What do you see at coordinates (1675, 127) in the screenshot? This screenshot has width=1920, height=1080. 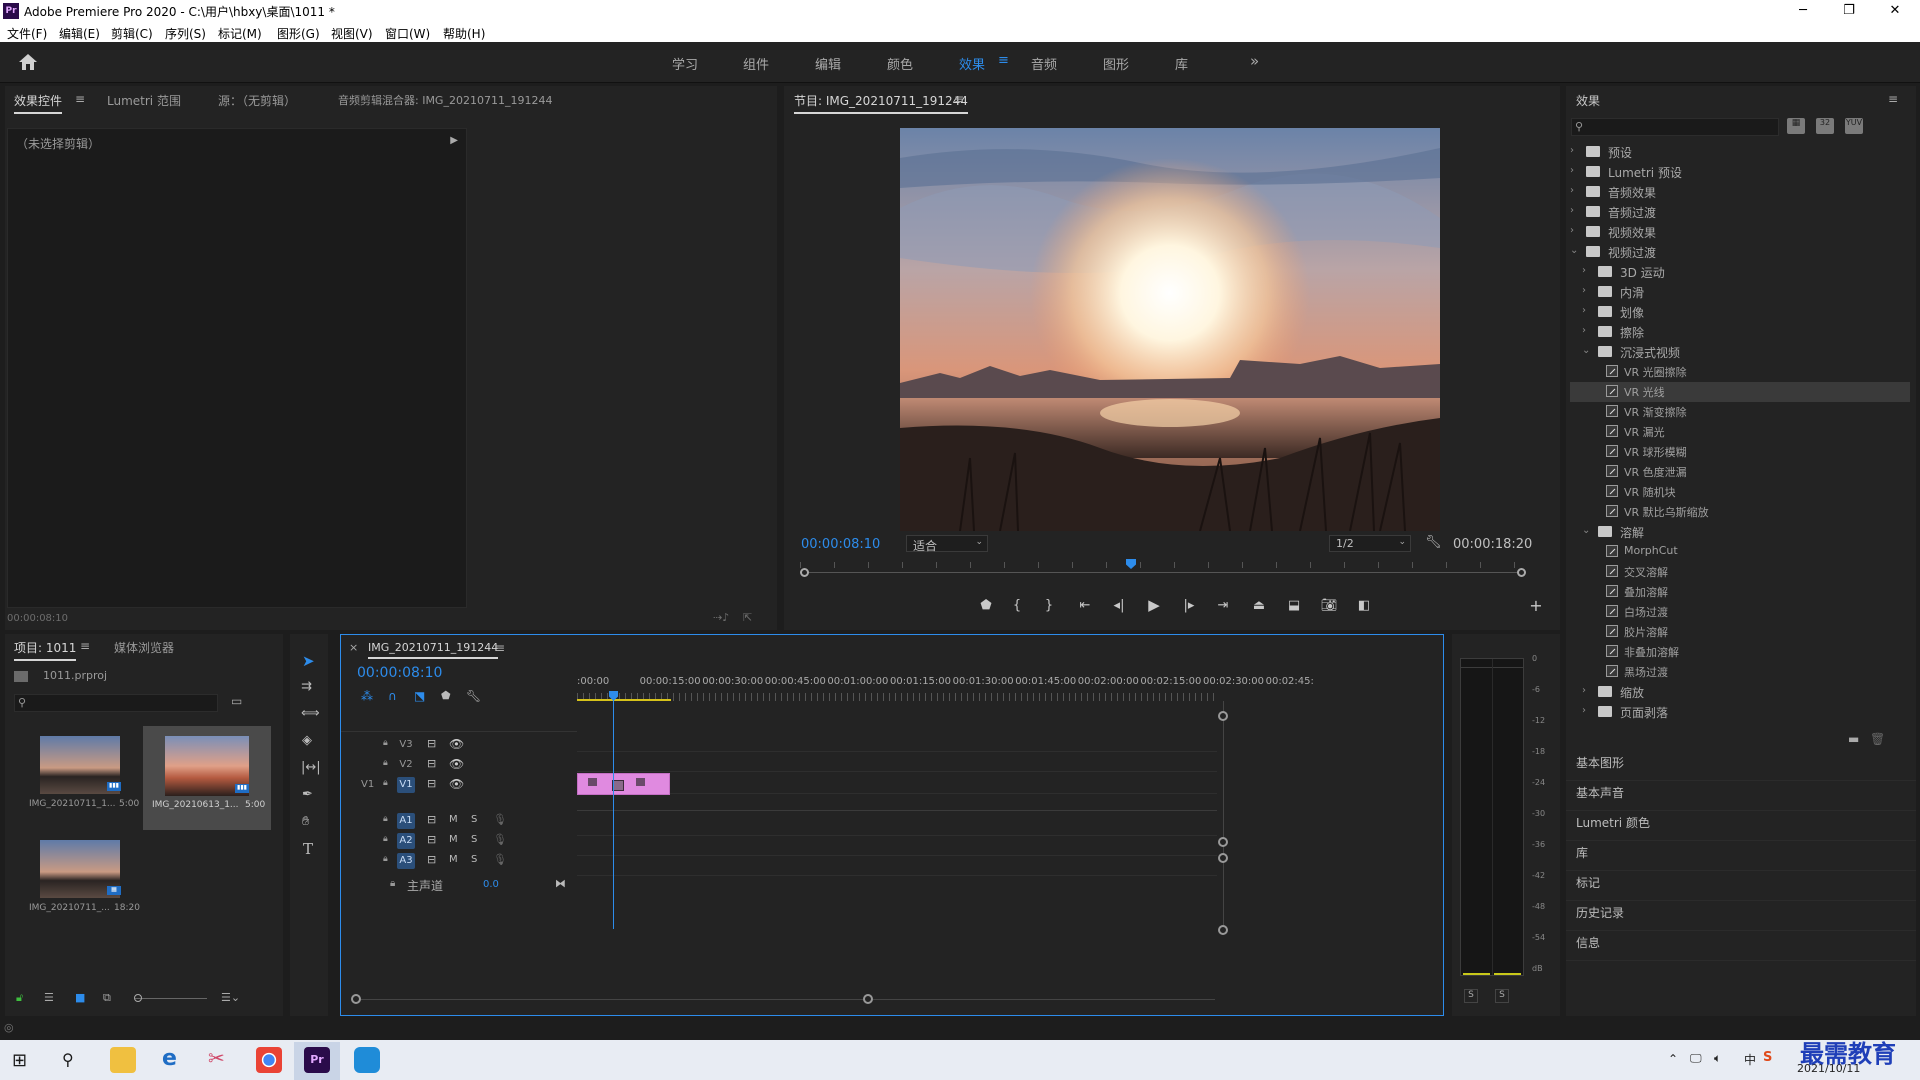 I see `effects-search-input: ⚲` at bounding box center [1675, 127].